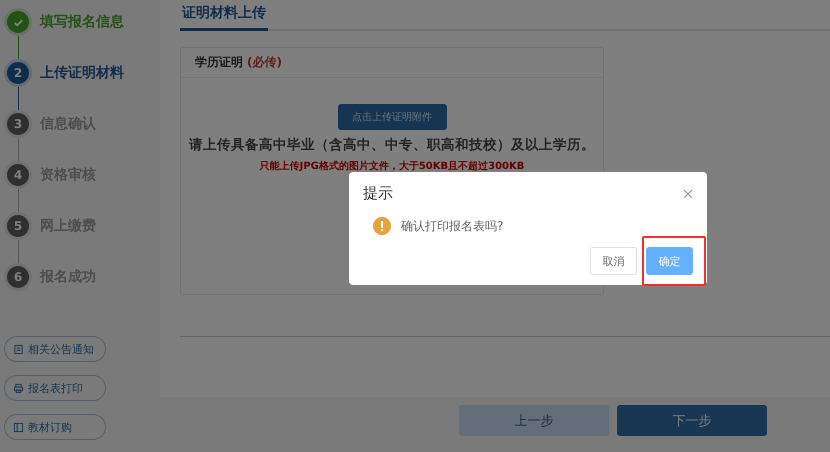  I want to click on confirm-button: 确定, so click(669, 261).